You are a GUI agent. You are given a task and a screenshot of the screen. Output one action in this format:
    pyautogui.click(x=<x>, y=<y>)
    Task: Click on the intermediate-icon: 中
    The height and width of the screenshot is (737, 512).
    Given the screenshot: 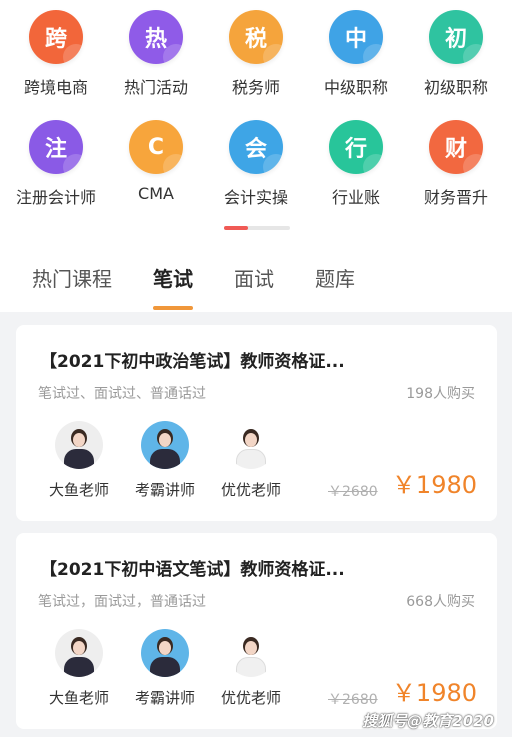 What is the action you would take?
    pyautogui.click(x=356, y=37)
    